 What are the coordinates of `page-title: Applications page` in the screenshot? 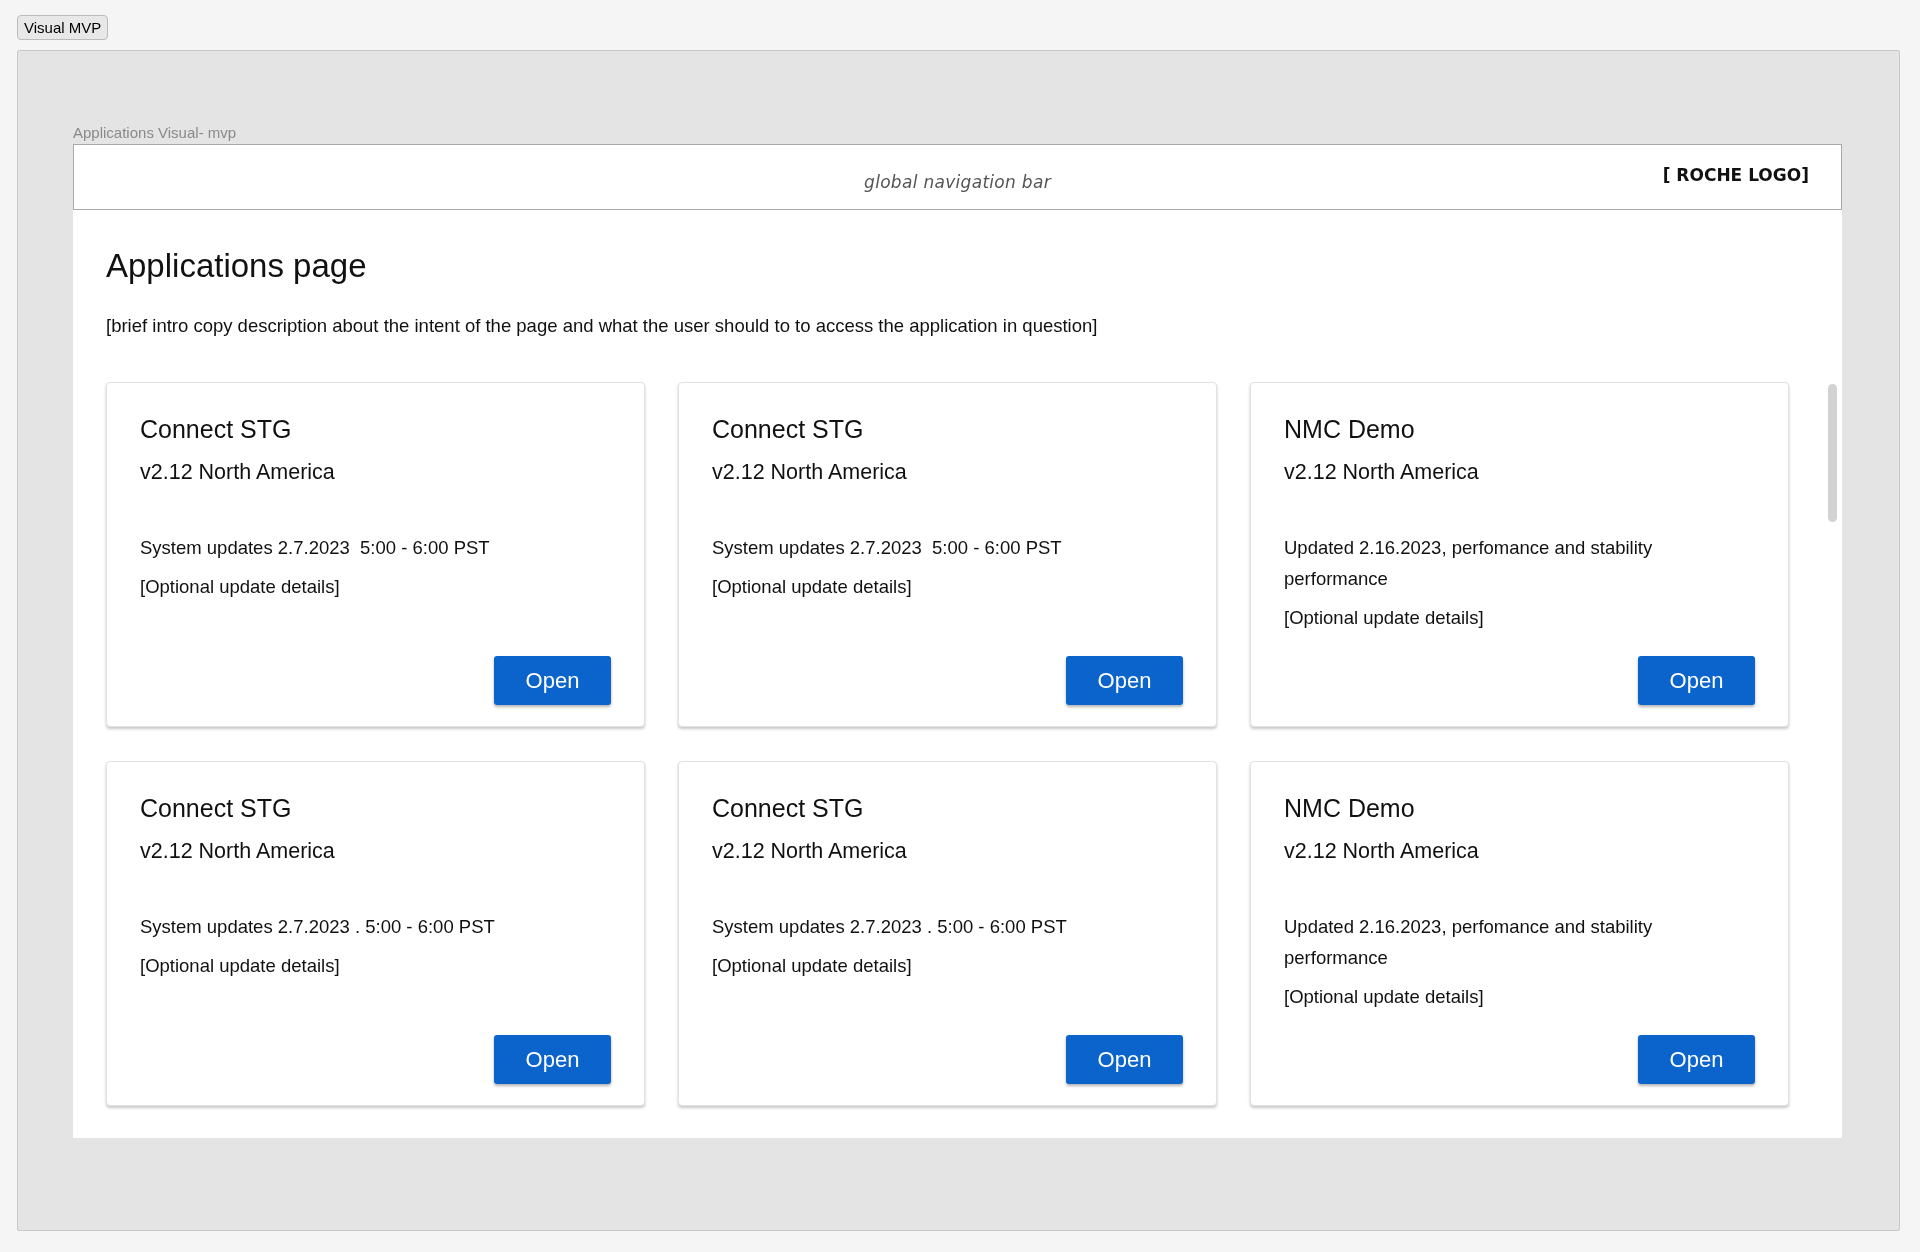 It's located at (237, 266).